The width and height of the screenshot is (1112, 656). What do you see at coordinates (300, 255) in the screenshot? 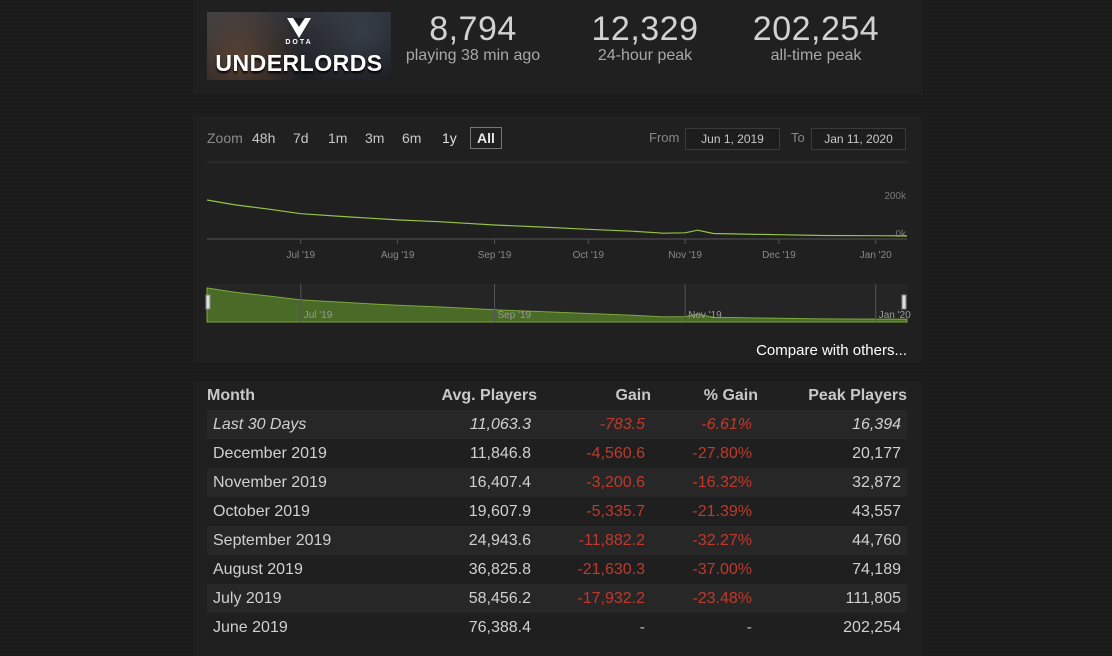
I see `x-tick-label: Jul '19` at bounding box center [300, 255].